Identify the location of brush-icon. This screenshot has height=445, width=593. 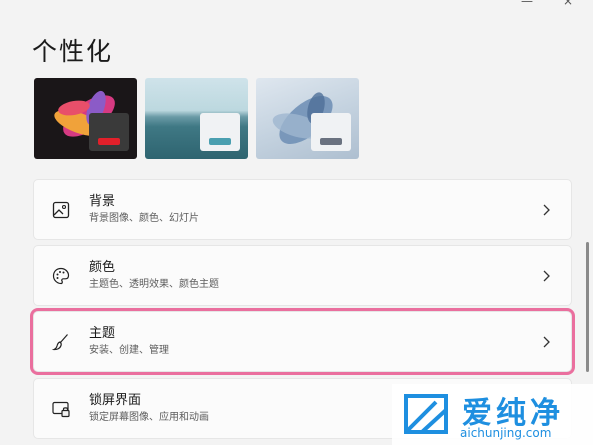
(59, 341).